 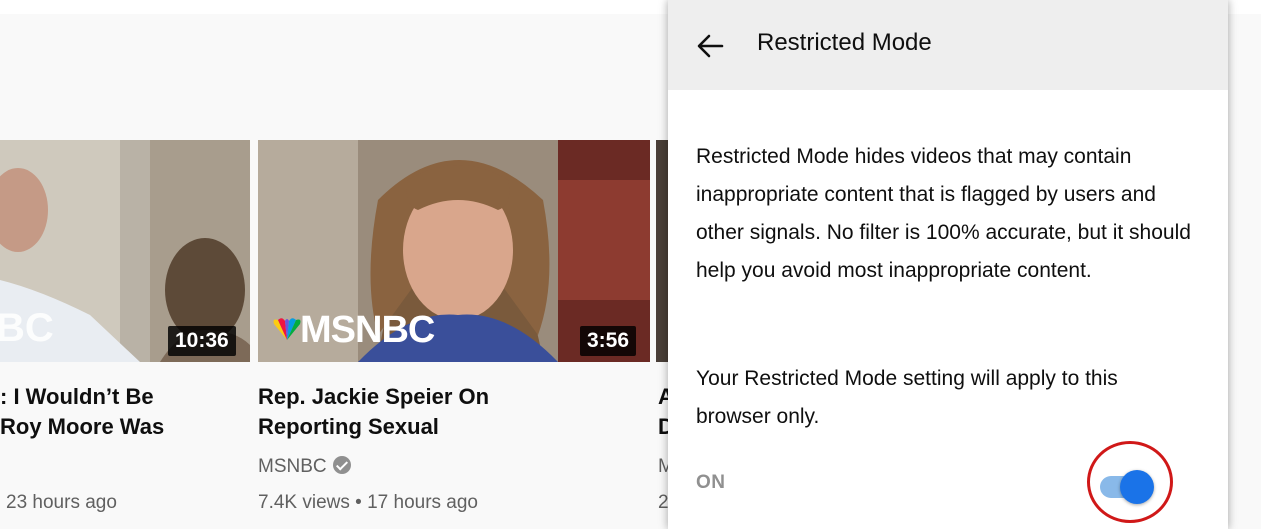 What do you see at coordinates (608, 341) in the screenshot?
I see `video-duration: 3:56` at bounding box center [608, 341].